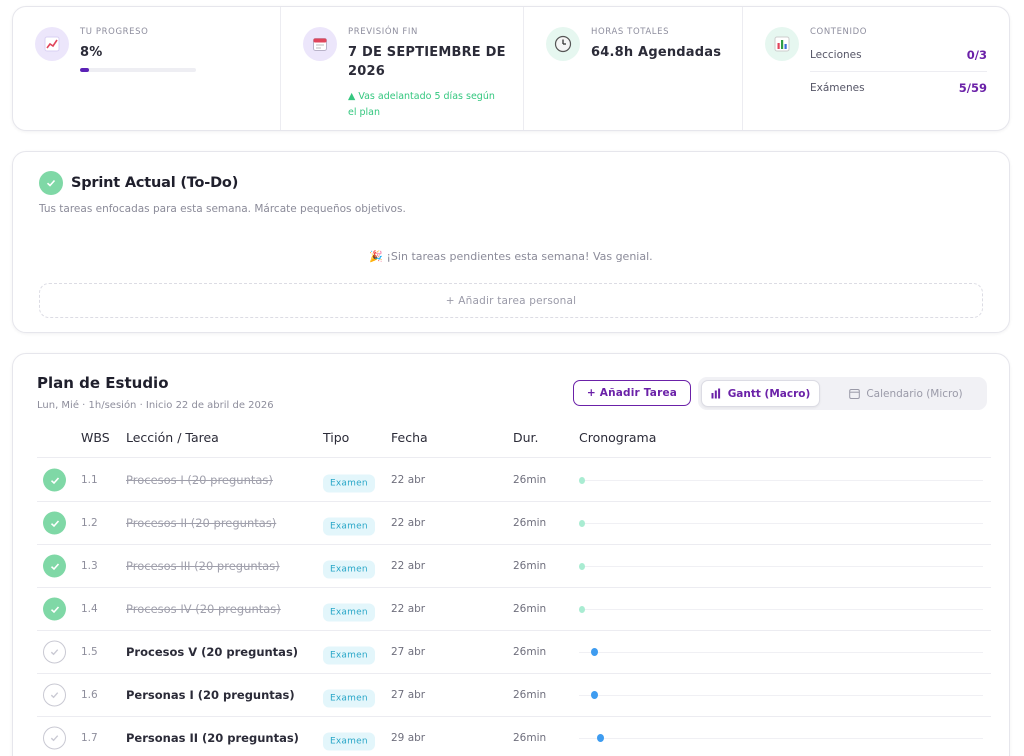  Describe the element at coordinates (103, 383) in the screenshot. I see `plan-title: Plan de Estudio` at that location.